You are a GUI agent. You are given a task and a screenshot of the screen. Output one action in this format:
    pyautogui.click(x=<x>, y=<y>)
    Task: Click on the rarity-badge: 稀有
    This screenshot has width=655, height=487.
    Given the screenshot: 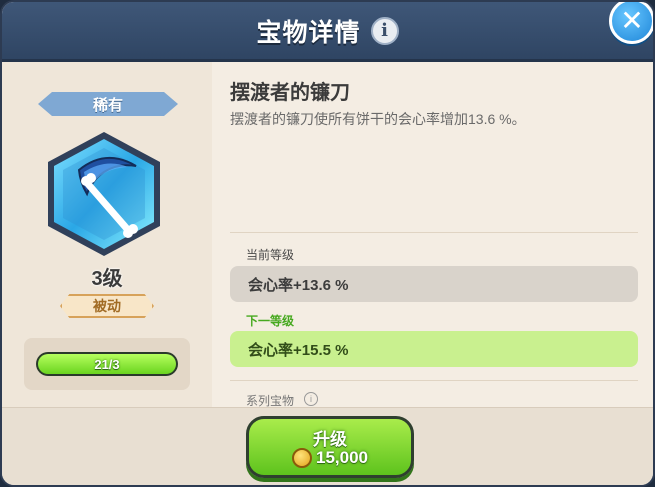 What is the action you would take?
    pyautogui.click(x=108, y=104)
    